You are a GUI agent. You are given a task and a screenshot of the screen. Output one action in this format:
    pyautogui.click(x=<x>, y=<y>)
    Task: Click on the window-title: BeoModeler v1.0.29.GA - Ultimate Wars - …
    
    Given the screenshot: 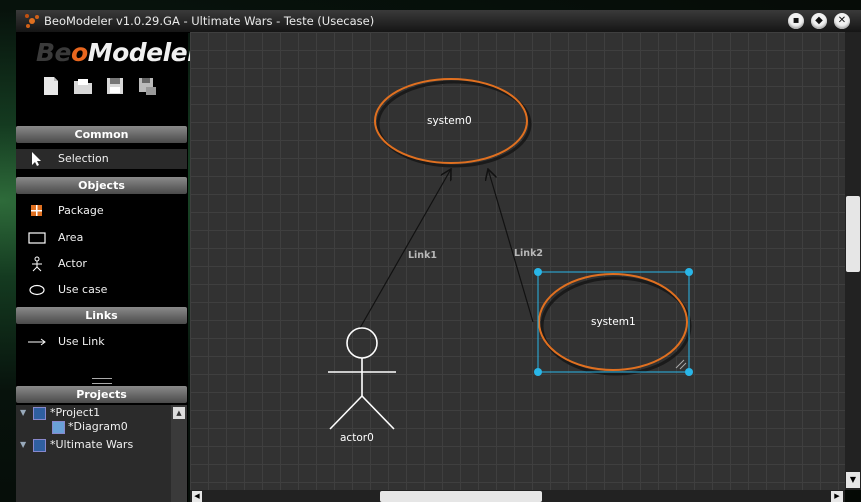 What is the action you would take?
    pyautogui.click(x=209, y=21)
    